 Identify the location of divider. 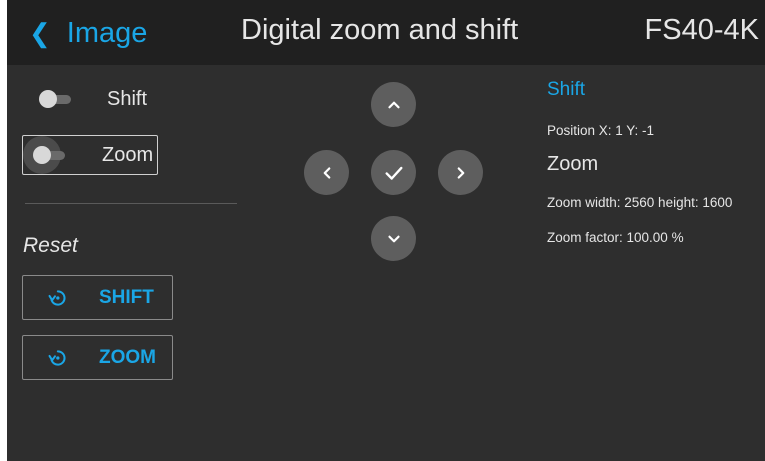
(131, 203).